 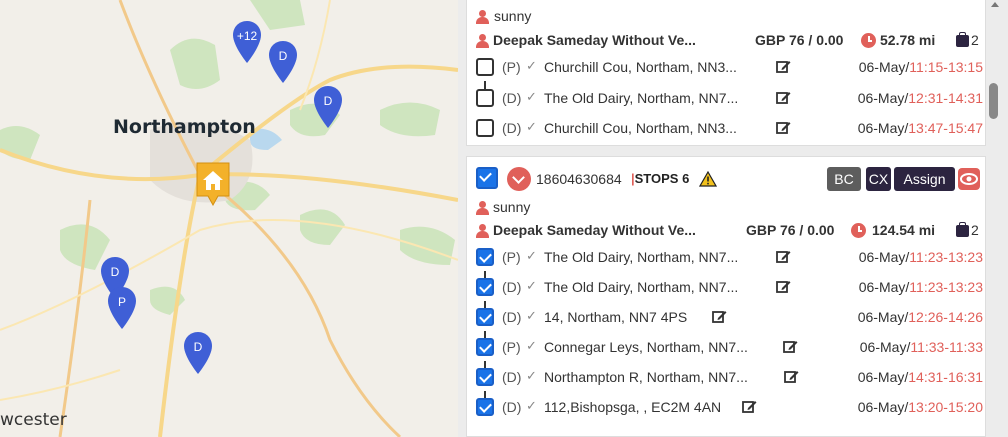 I want to click on stop-address: 112,Bishopsga, , EC2M 4AN, so click(x=633, y=407).